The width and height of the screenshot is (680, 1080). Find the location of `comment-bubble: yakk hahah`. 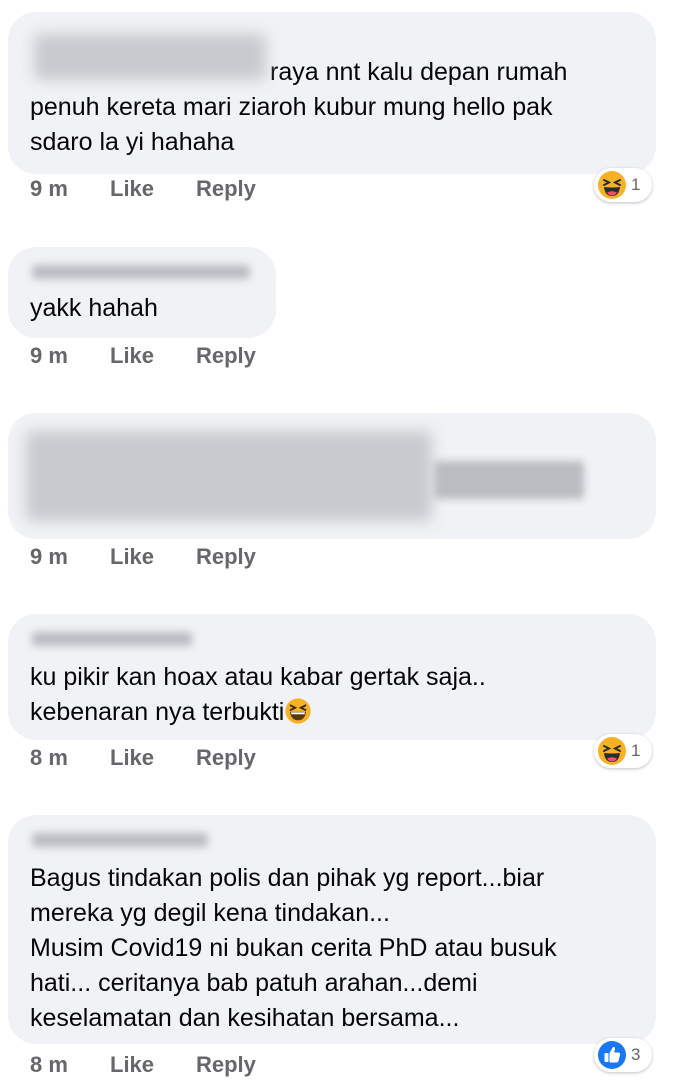

comment-bubble: yakk hahah is located at coordinates (142, 292).